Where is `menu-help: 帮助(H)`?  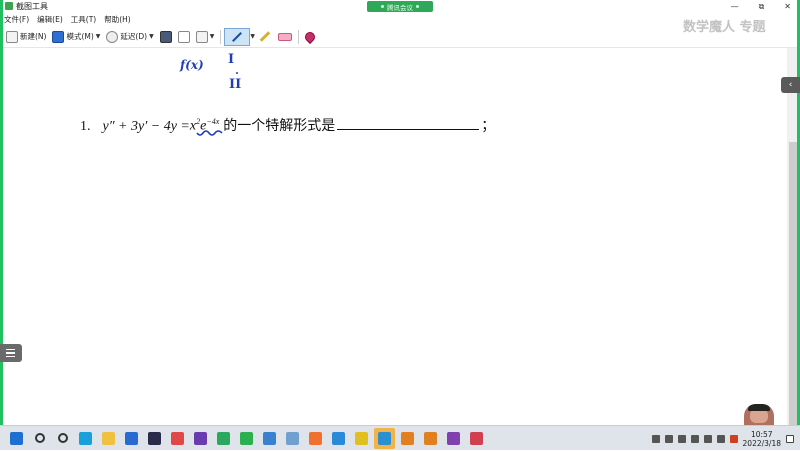
menu-help: 帮助(H) is located at coordinates (117, 19).